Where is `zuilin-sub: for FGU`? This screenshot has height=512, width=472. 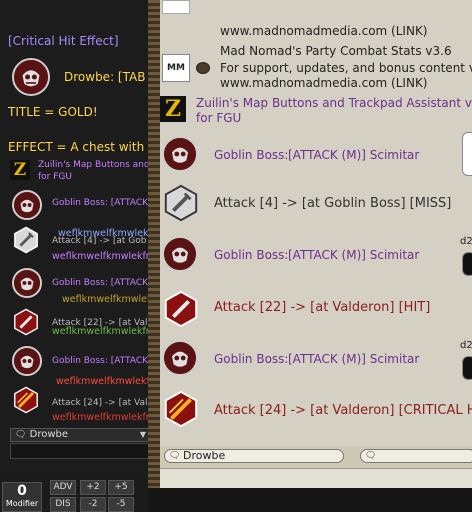
zuilin-sub: for FGU is located at coordinates (219, 118).